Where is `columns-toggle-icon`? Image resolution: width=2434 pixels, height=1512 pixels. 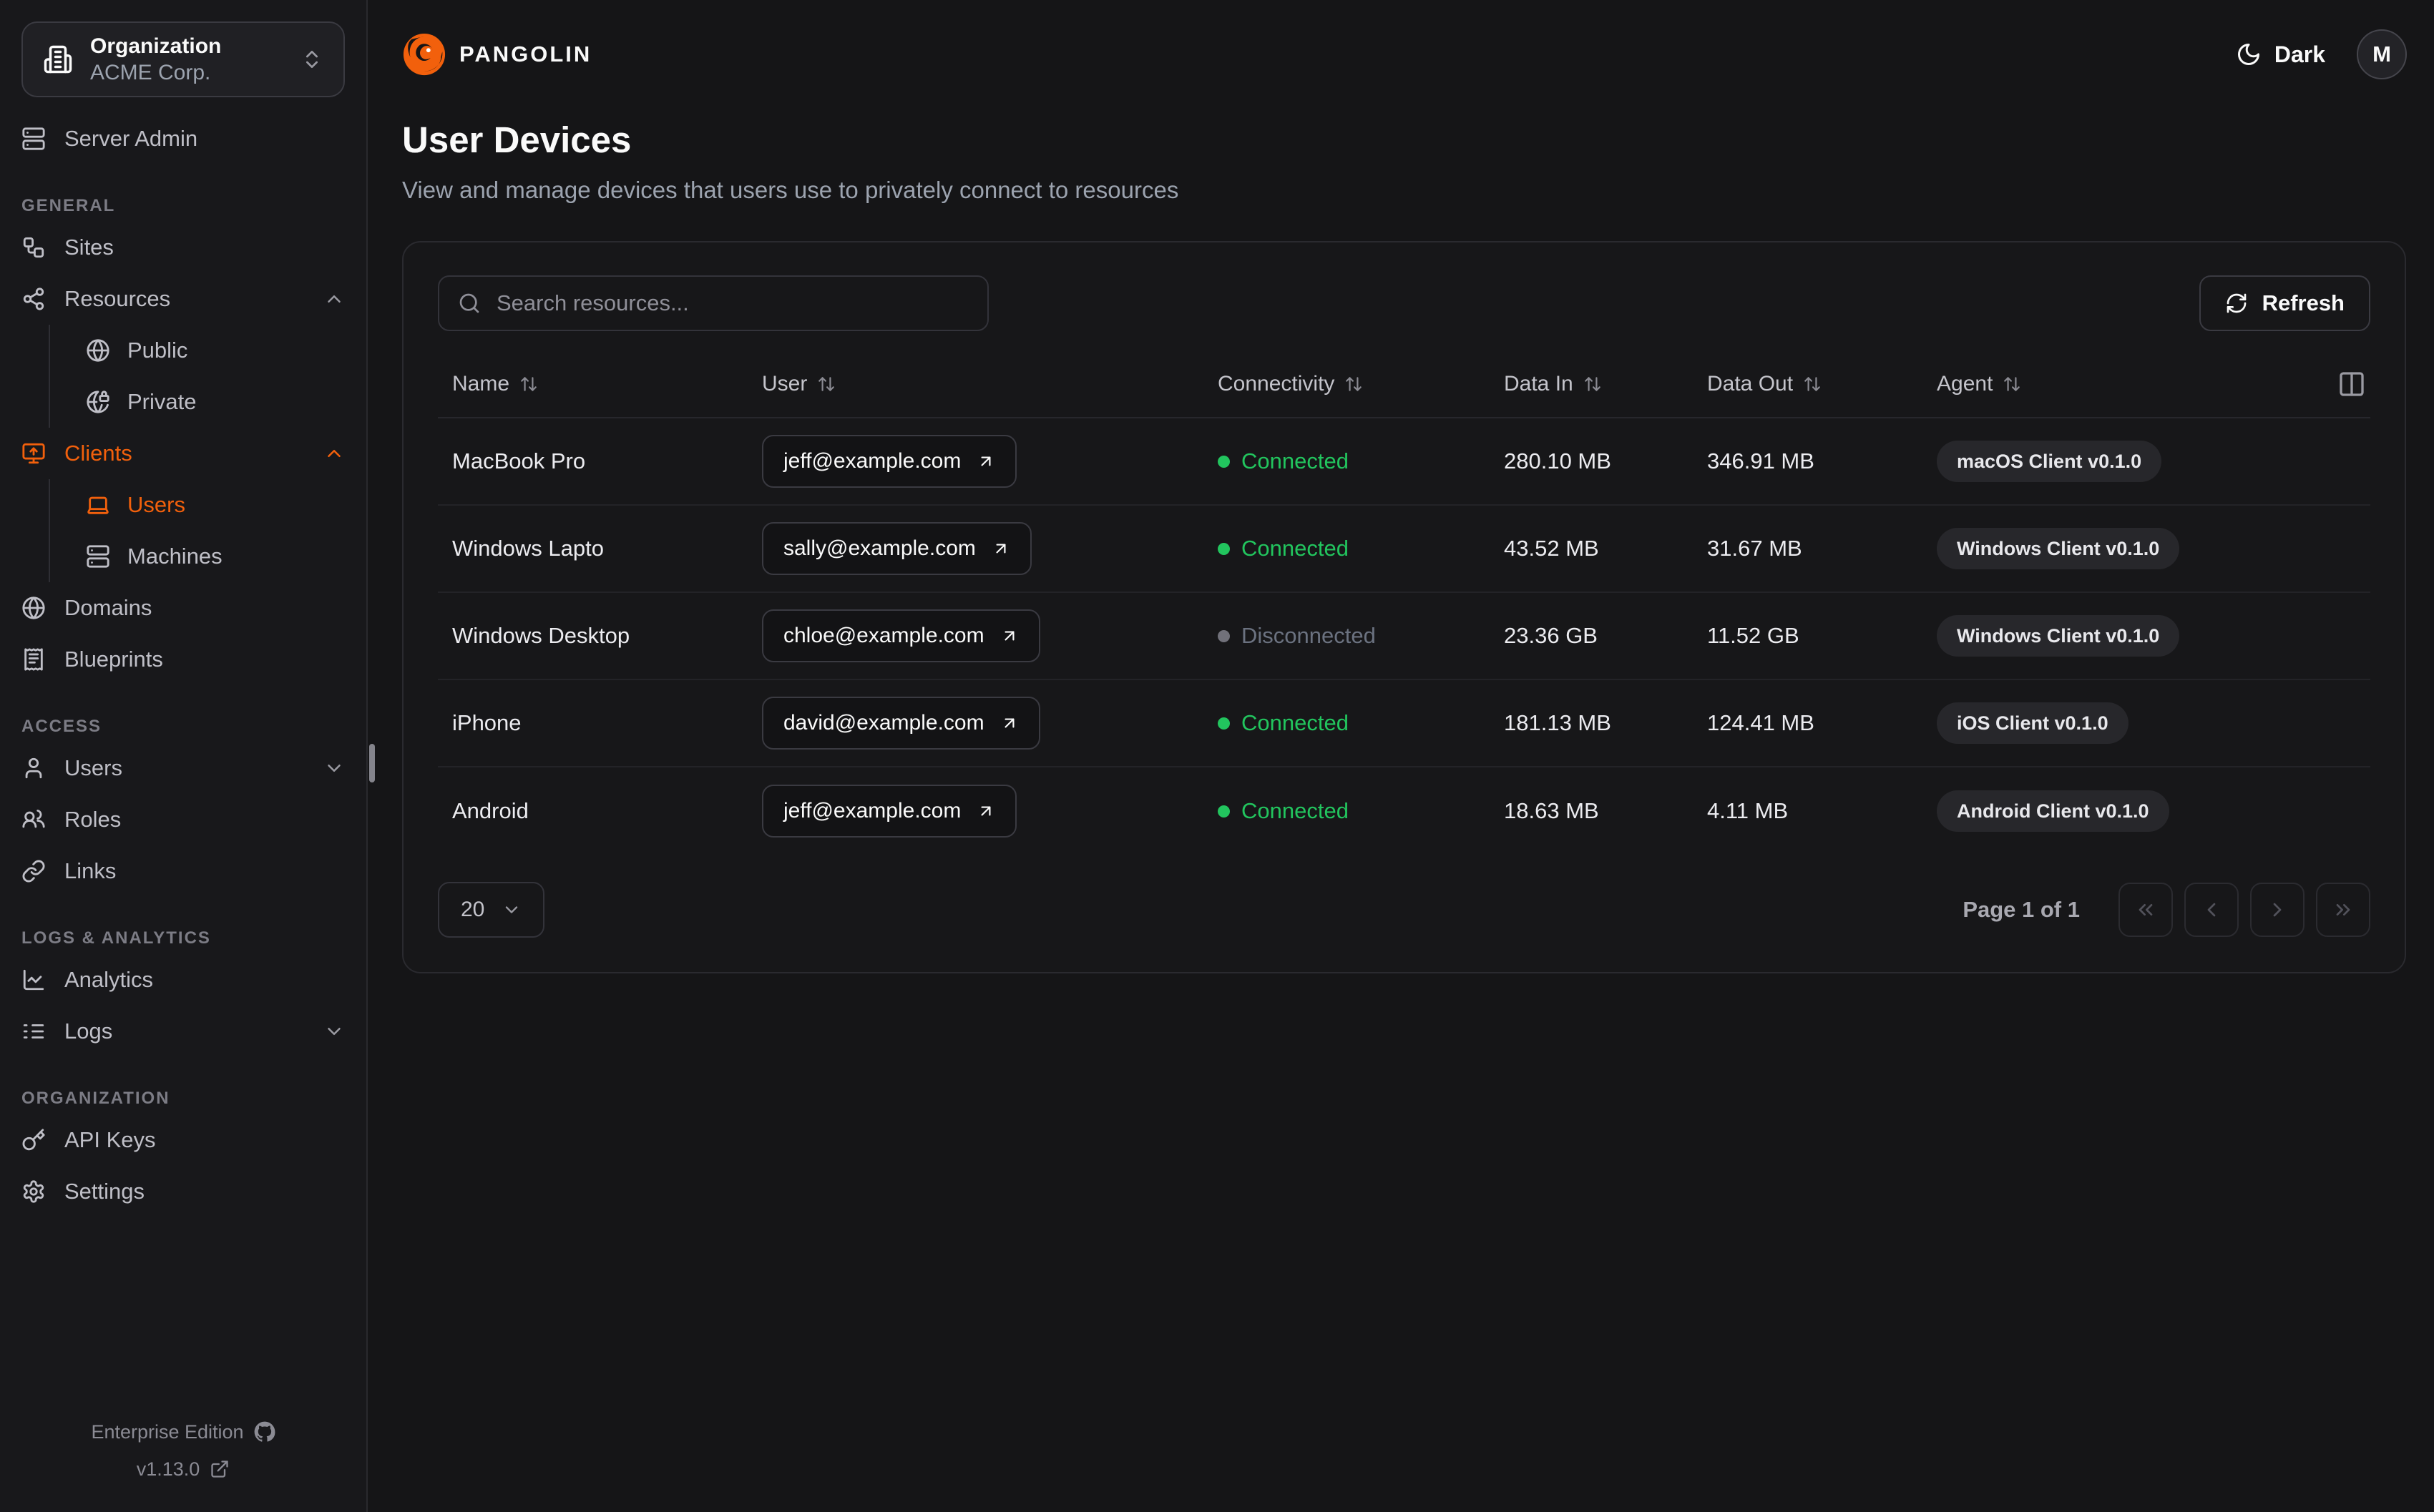 columns-toggle-icon is located at coordinates (2353, 384).